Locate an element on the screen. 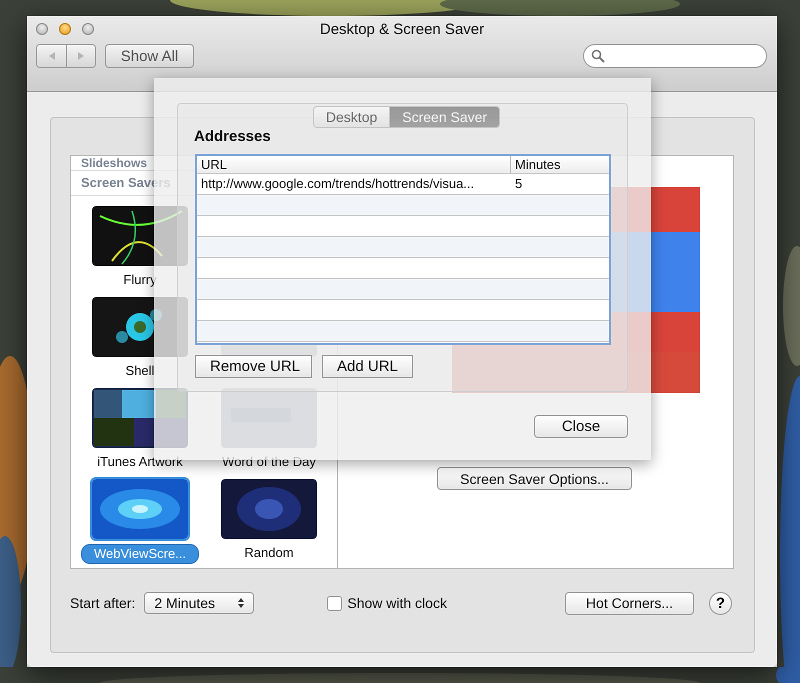  sheet-heading: Addresses is located at coordinates (233, 136).